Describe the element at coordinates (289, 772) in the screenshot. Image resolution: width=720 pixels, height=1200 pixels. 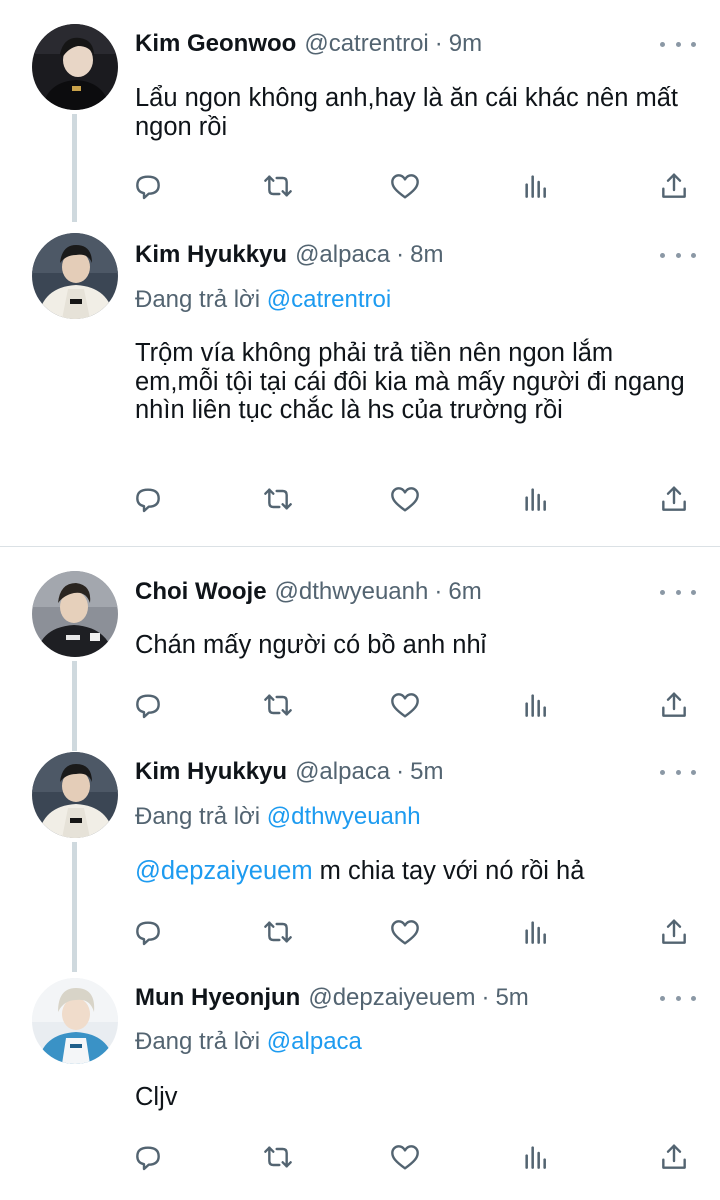
I see `tweet-header: Kim Hyukkyu @alpaca · 5m` at that location.